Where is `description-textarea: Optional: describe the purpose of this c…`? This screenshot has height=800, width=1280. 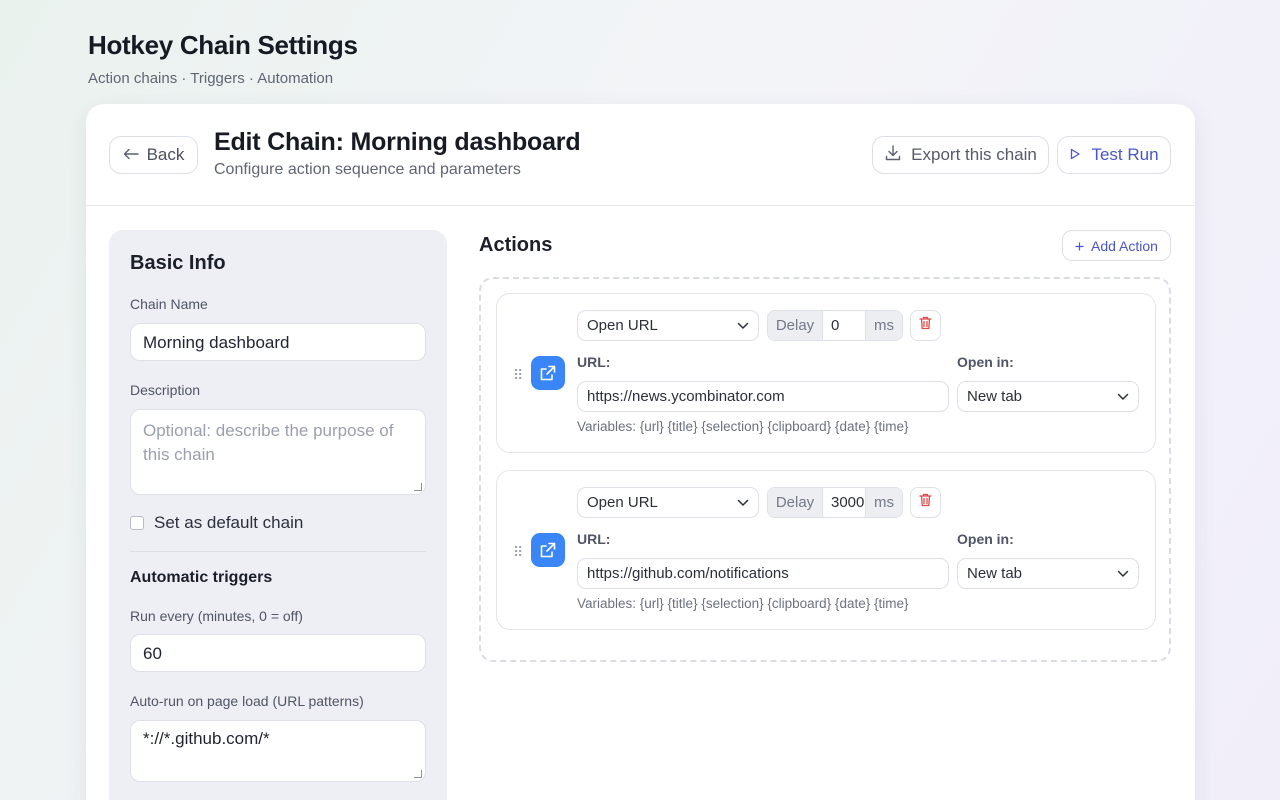
description-textarea: Optional: describe the purpose of this c… is located at coordinates (278, 452).